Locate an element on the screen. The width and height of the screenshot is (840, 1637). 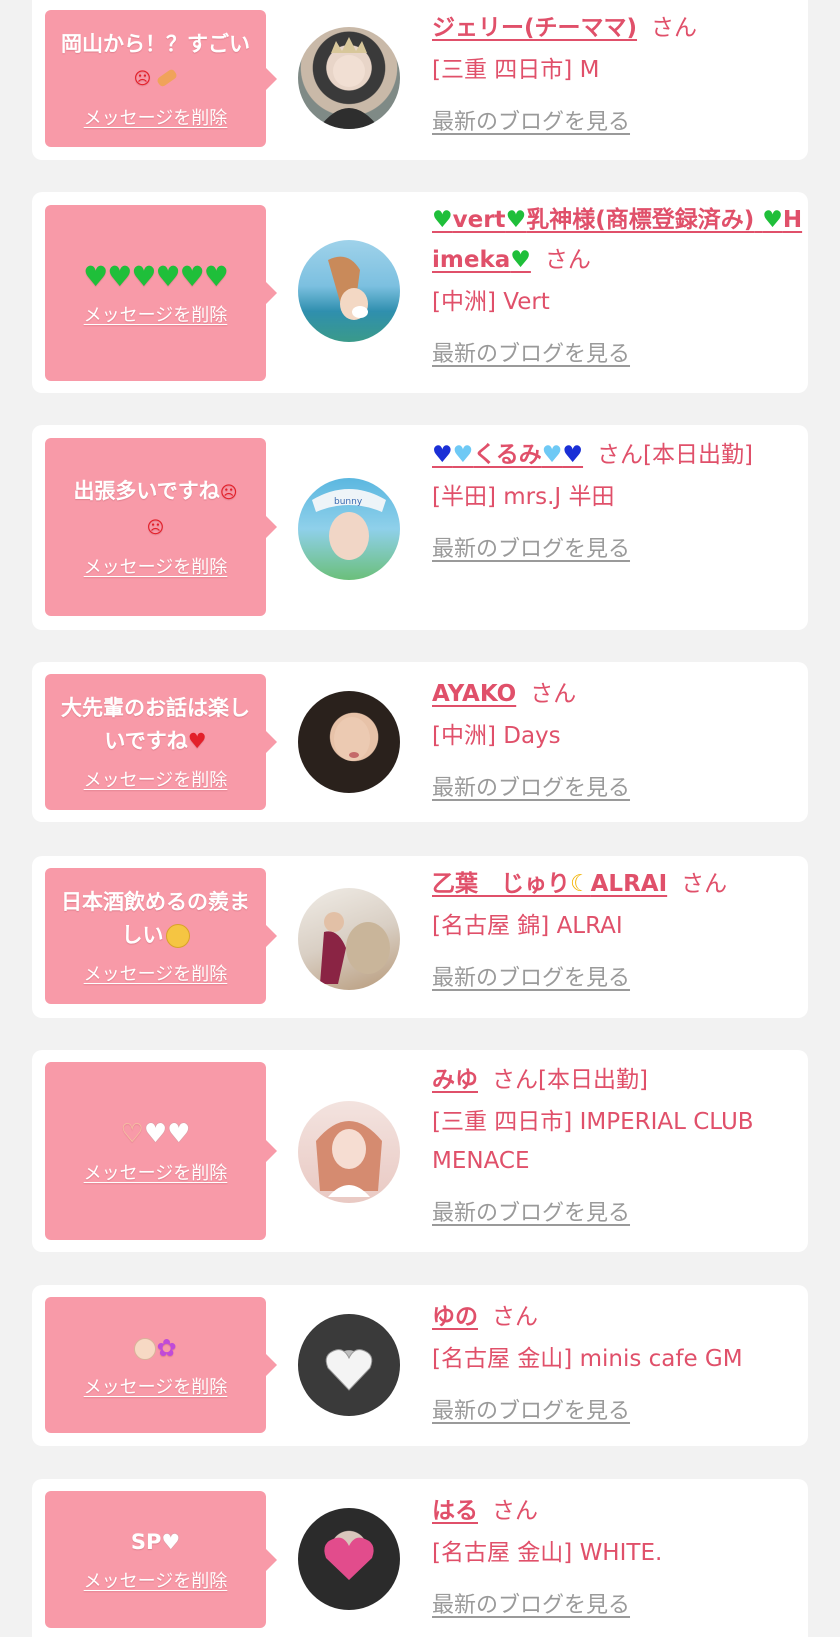
girl-name-part: ALRAI is located at coordinates (629, 884).